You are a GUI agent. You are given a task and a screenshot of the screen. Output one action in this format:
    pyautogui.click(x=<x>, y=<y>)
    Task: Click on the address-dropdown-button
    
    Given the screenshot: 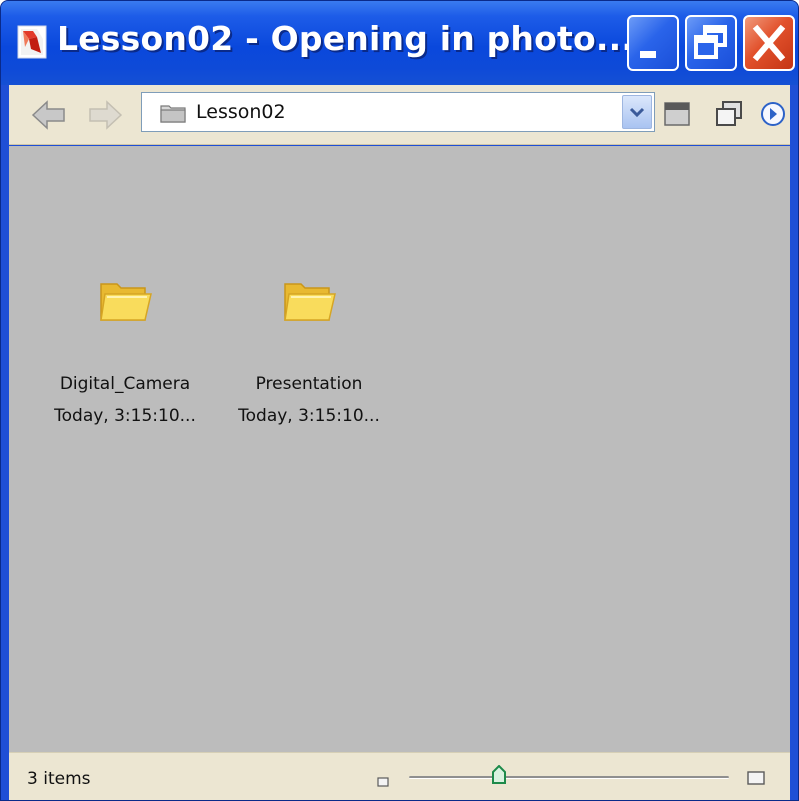 What is the action you would take?
    pyautogui.click(x=637, y=112)
    